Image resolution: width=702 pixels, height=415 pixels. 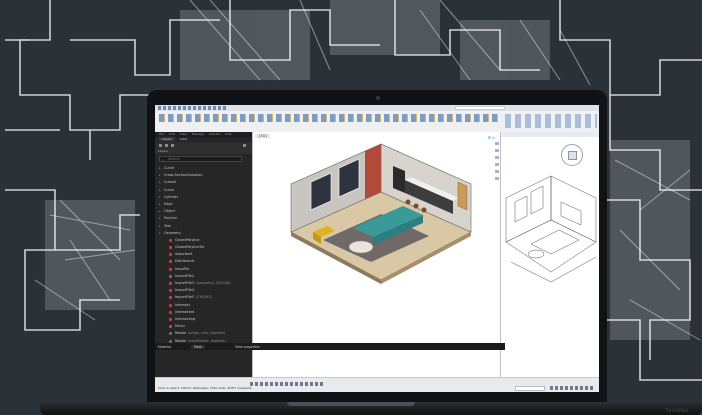 I want to click on menu-item-view: View, so click(x=183, y=134).